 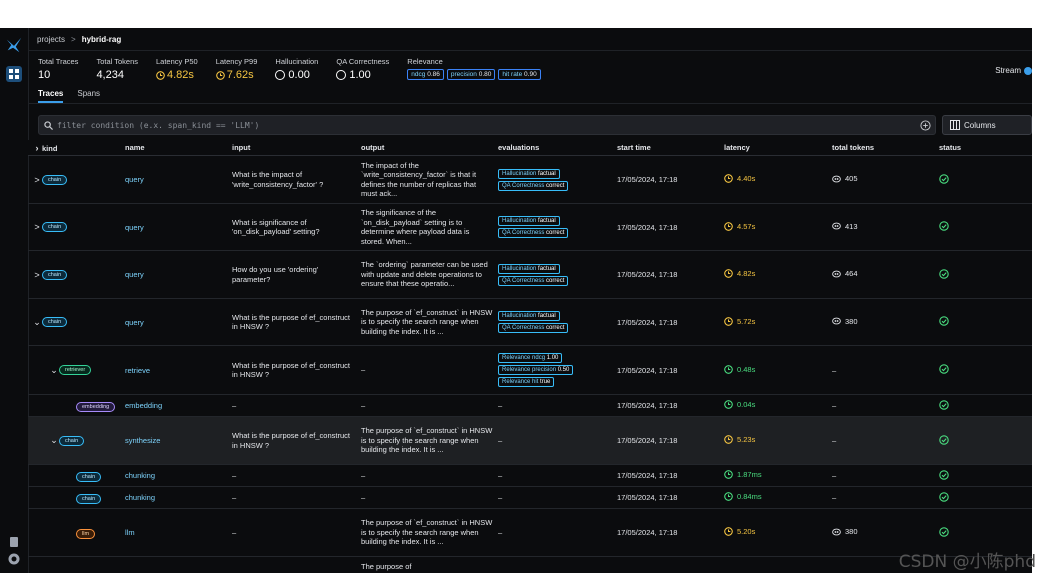 I want to click on tab-bar: Traces Spans, so click(x=530, y=96).